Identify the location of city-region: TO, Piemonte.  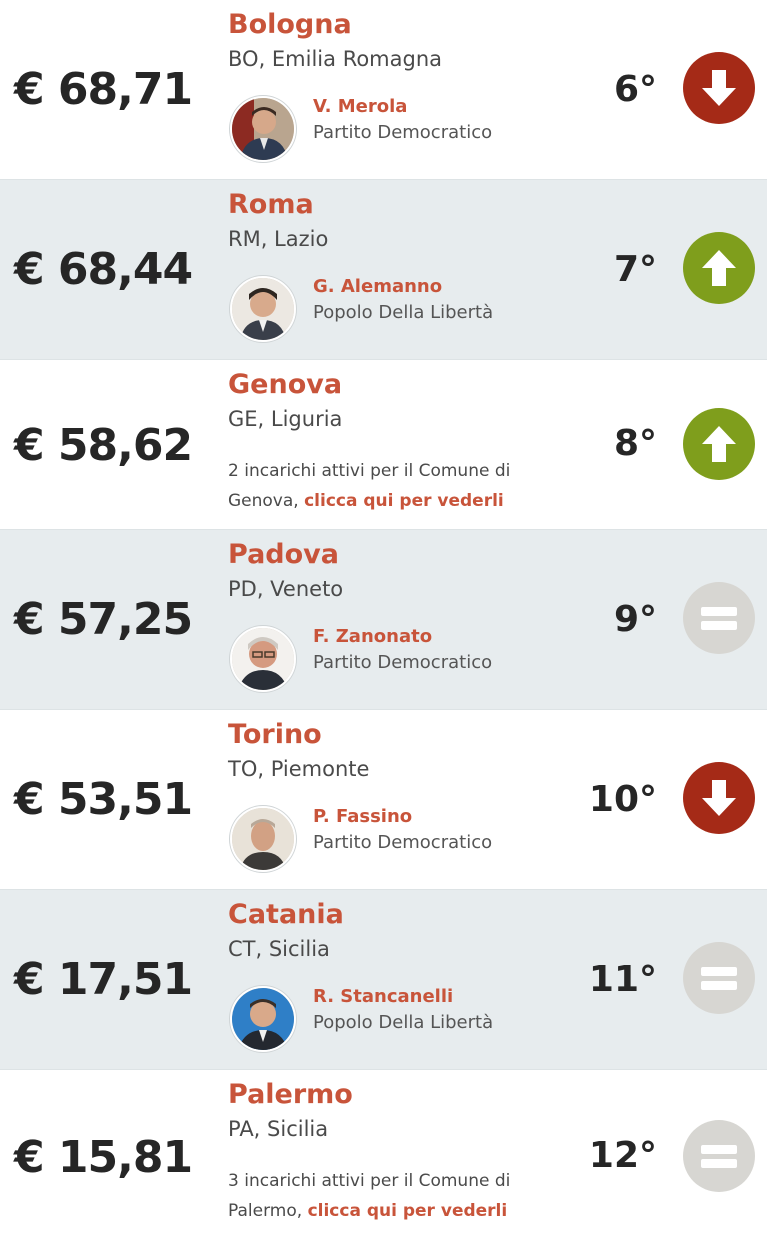
(299, 769).